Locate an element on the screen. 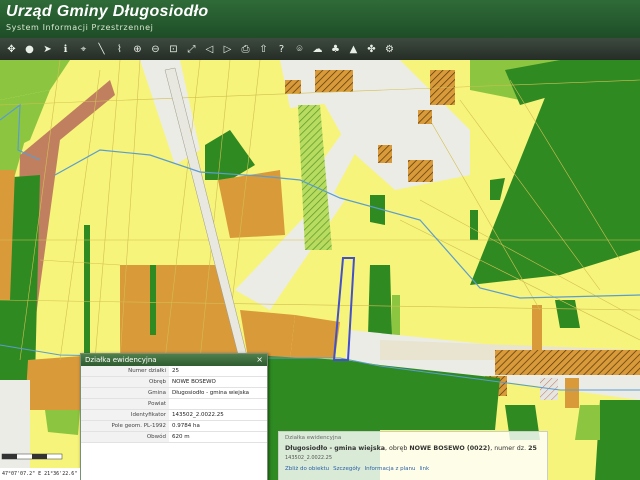 The width and height of the screenshot is (640, 480). popup-row-value: Długosiodło - gmina wiejska is located at coordinates (218, 393).